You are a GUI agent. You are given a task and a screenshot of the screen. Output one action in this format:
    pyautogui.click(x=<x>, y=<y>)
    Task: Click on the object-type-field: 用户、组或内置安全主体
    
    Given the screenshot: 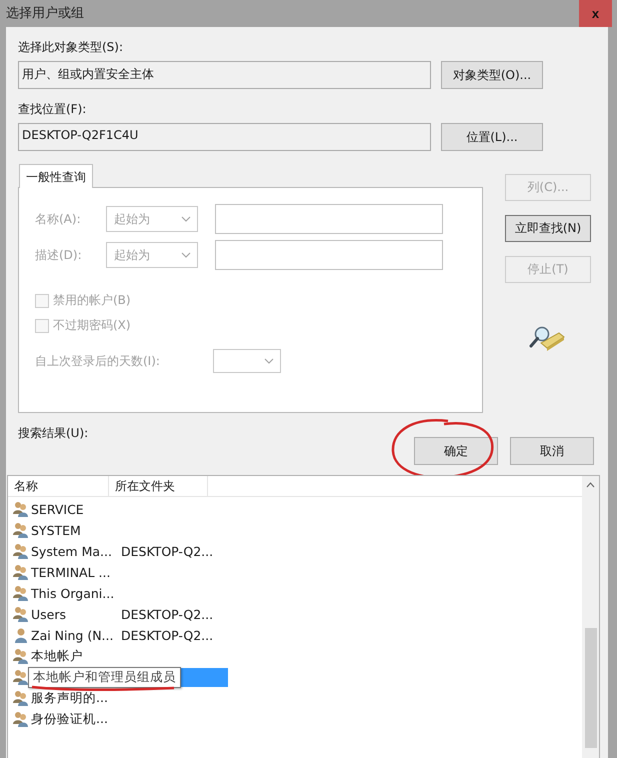 What is the action you would take?
    pyautogui.click(x=224, y=75)
    